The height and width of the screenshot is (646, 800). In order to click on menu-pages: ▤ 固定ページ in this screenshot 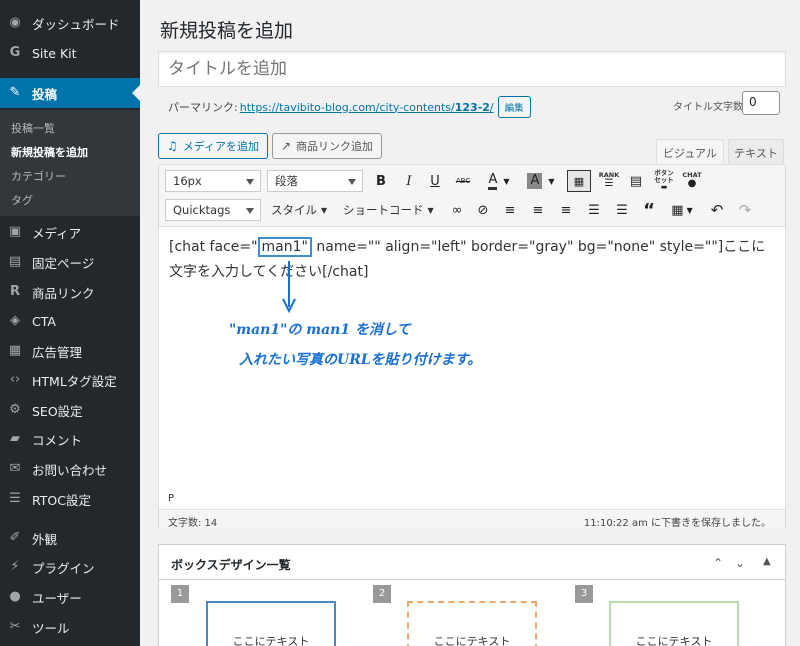, I will do `click(70, 262)`.